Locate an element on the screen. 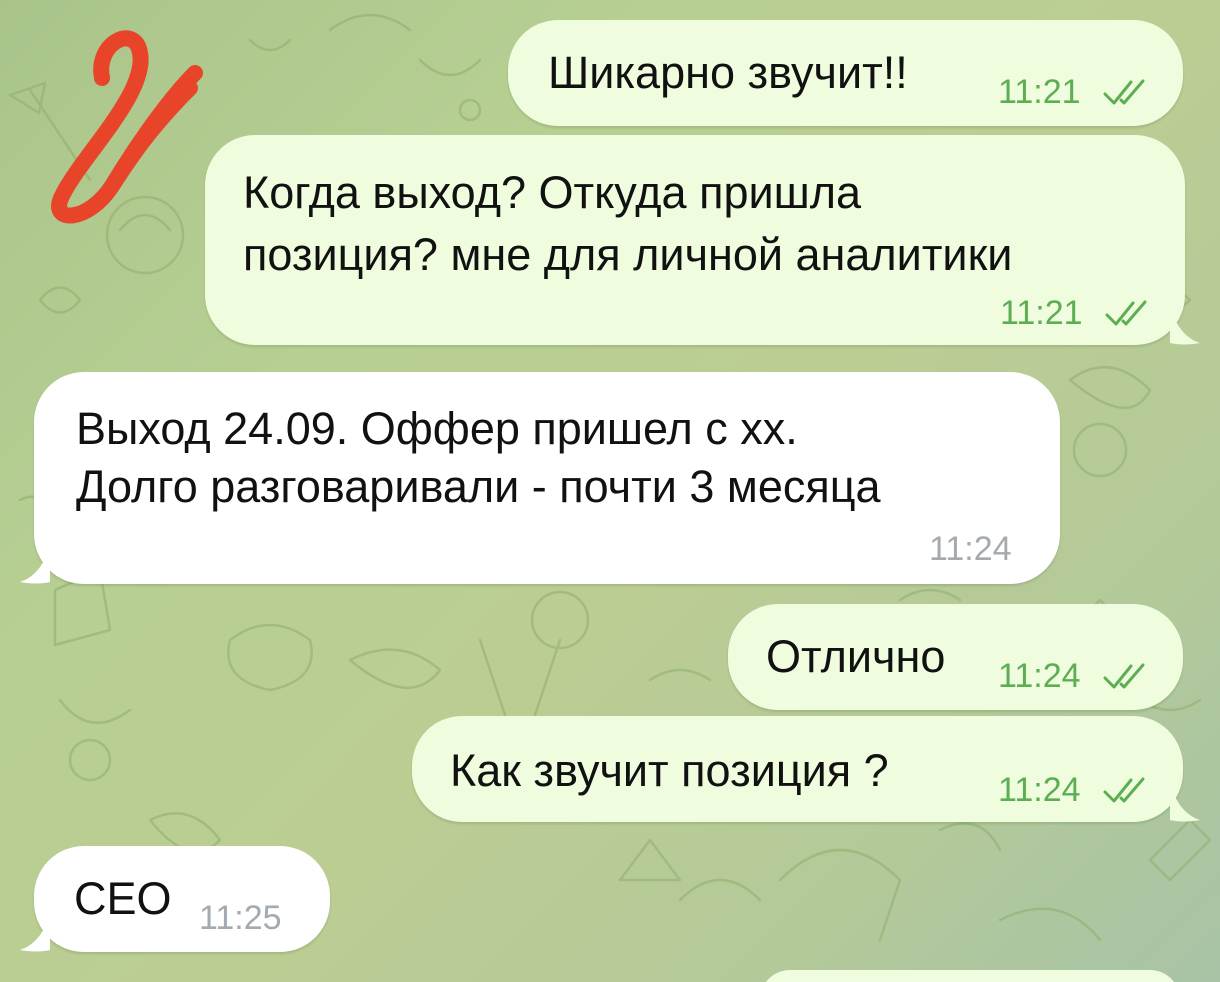  message-bubble-incoming: CEO 11:25 is located at coordinates (182, 899).